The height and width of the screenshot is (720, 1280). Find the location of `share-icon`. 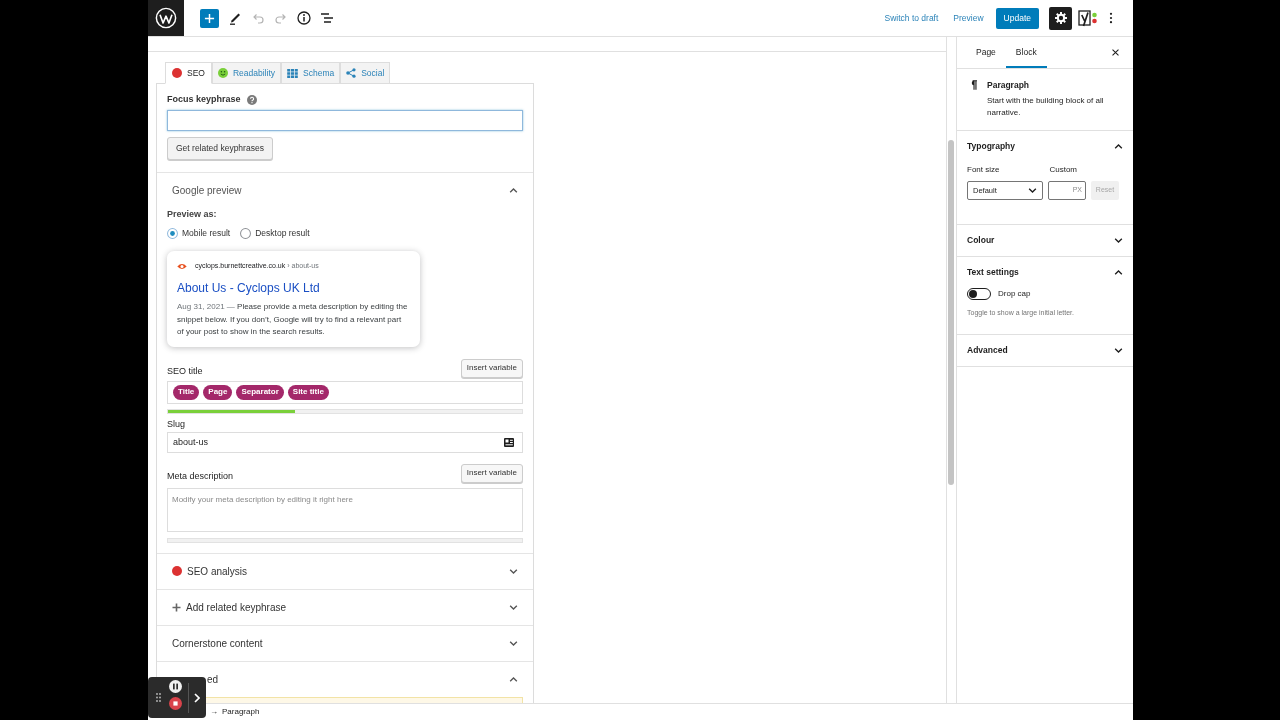

share-icon is located at coordinates (351, 73).